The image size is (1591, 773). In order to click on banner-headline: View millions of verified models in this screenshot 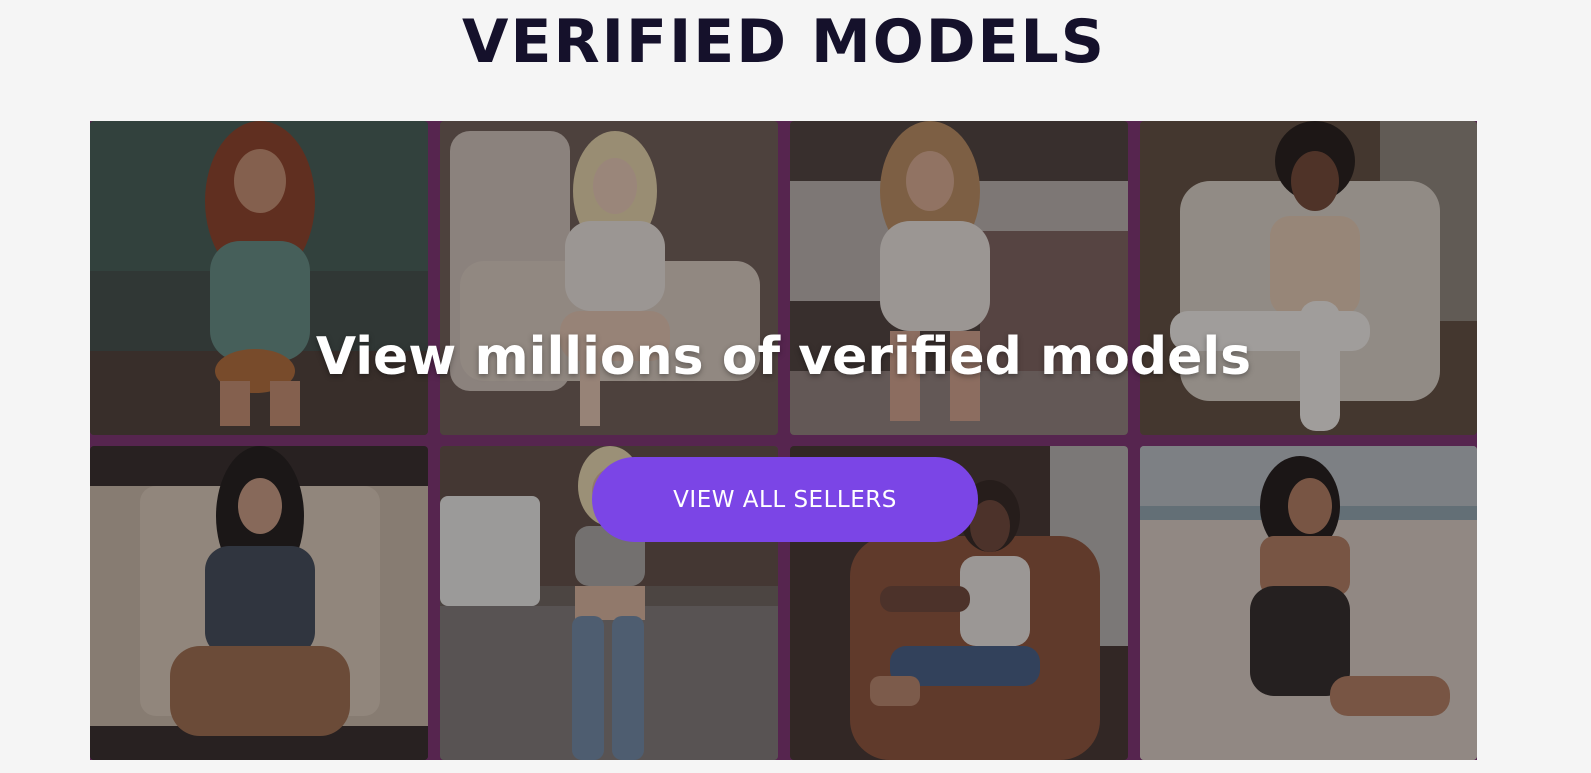, I will do `click(783, 357)`.